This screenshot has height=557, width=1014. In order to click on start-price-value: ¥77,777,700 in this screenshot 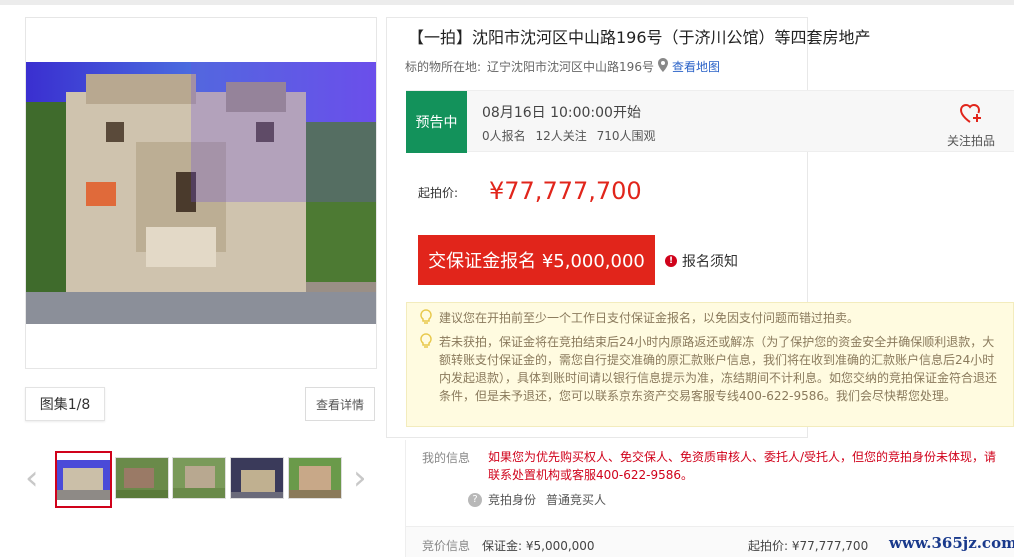, I will do `click(565, 191)`.